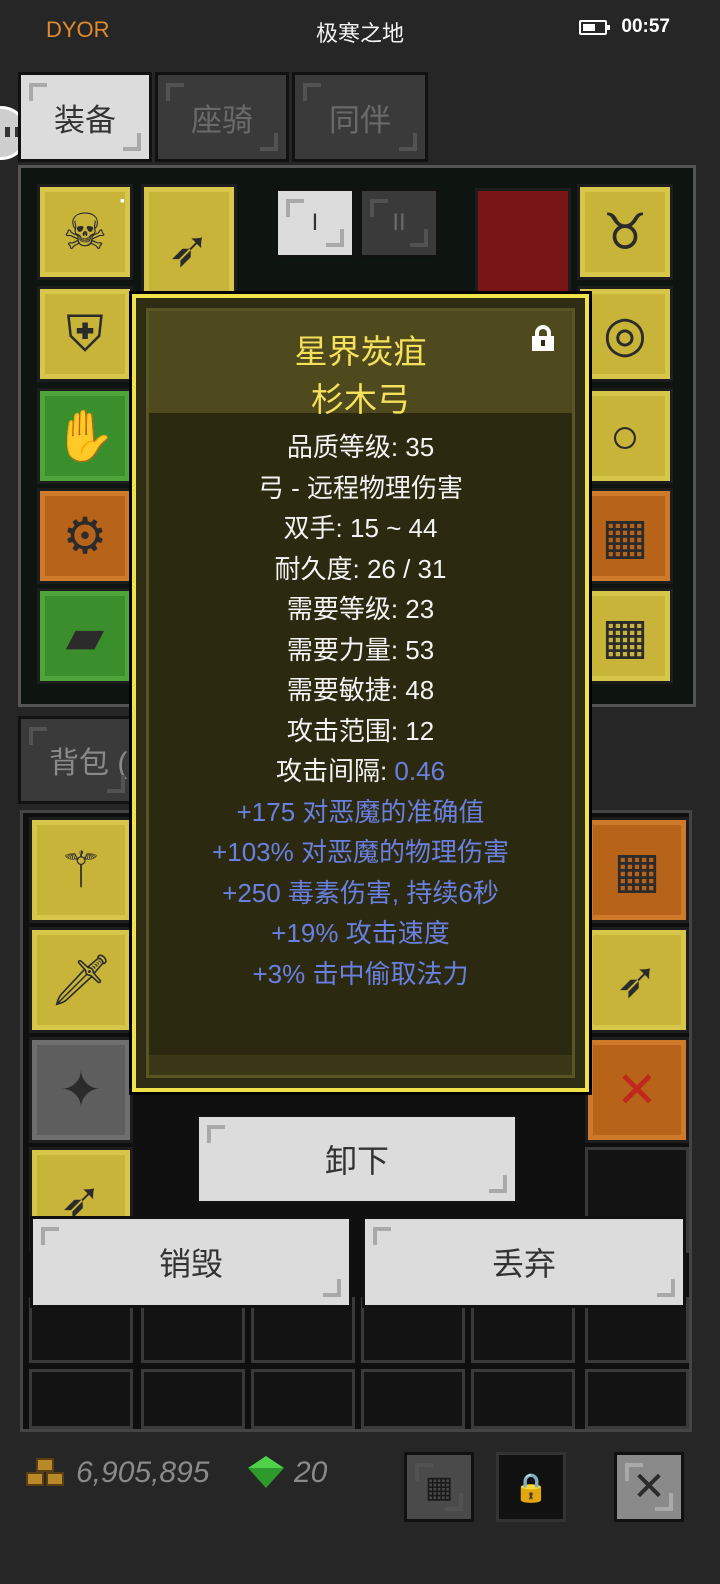 The image size is (720, 1584). I want to click on equip-slot-charm-2: ▦, so click(625, 636).